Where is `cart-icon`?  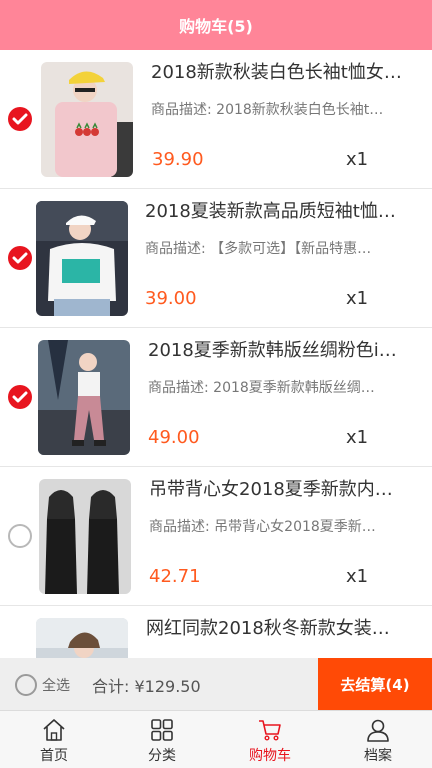 cart-icon is located at coordinates (270, 730).